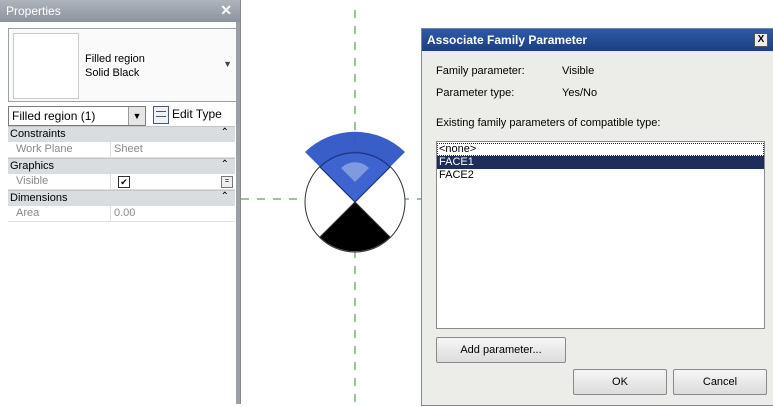  Describe the element at coordinates (226, 10) in the screenshot. I see `close-icon: ✕` at that location.